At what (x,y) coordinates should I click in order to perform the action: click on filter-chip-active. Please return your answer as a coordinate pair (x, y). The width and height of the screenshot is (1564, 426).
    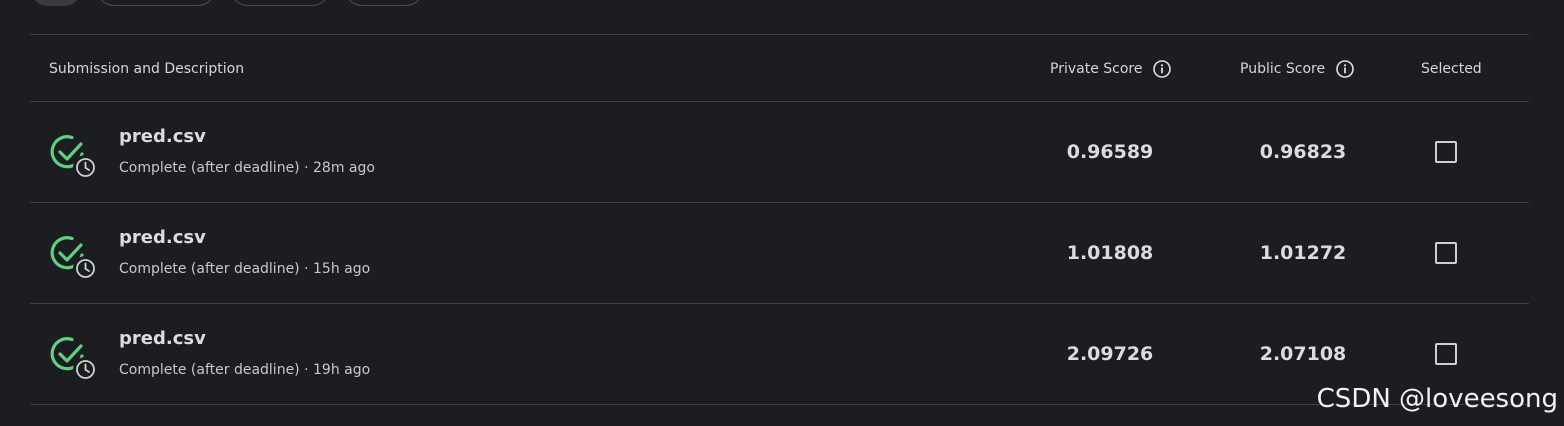
    Looking at the image, I should click on (56, 3).